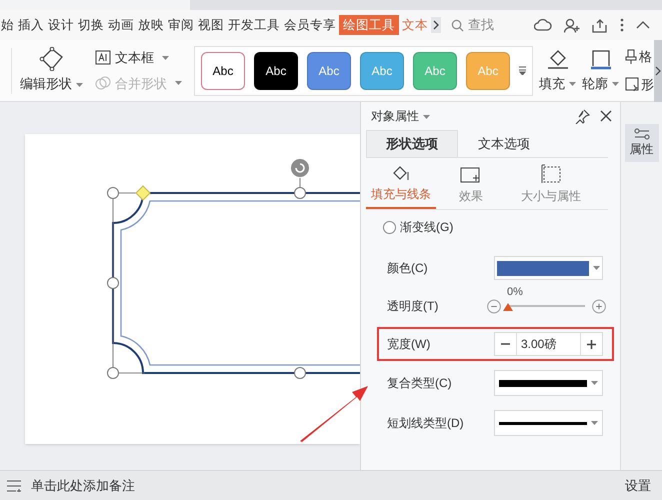 This screenshot has width=662, height=500. I want to click on width-stepper: 3.00磅, so click(548, 344).